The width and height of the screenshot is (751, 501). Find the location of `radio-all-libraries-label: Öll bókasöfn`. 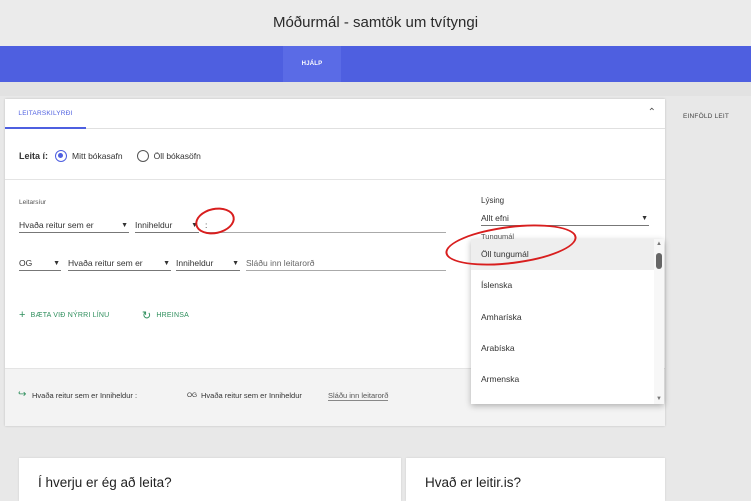

radio-all-libraries-label: Öll bókasöfn is located at coordinates (177, 156).